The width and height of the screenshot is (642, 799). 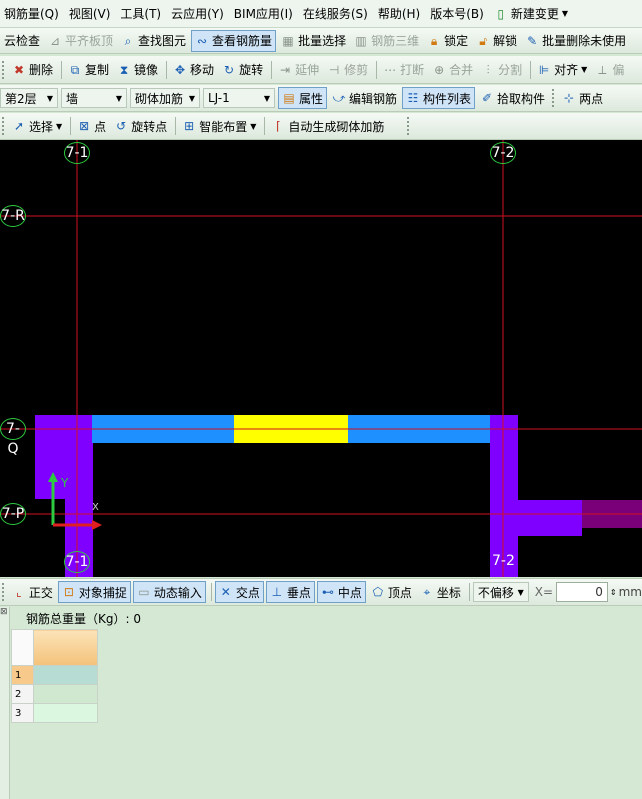 What do you see at coordinates (13, 216) in the screenshot?
I see `axis-bubble-7-r: 7-R` at bounding box center [13, 216].